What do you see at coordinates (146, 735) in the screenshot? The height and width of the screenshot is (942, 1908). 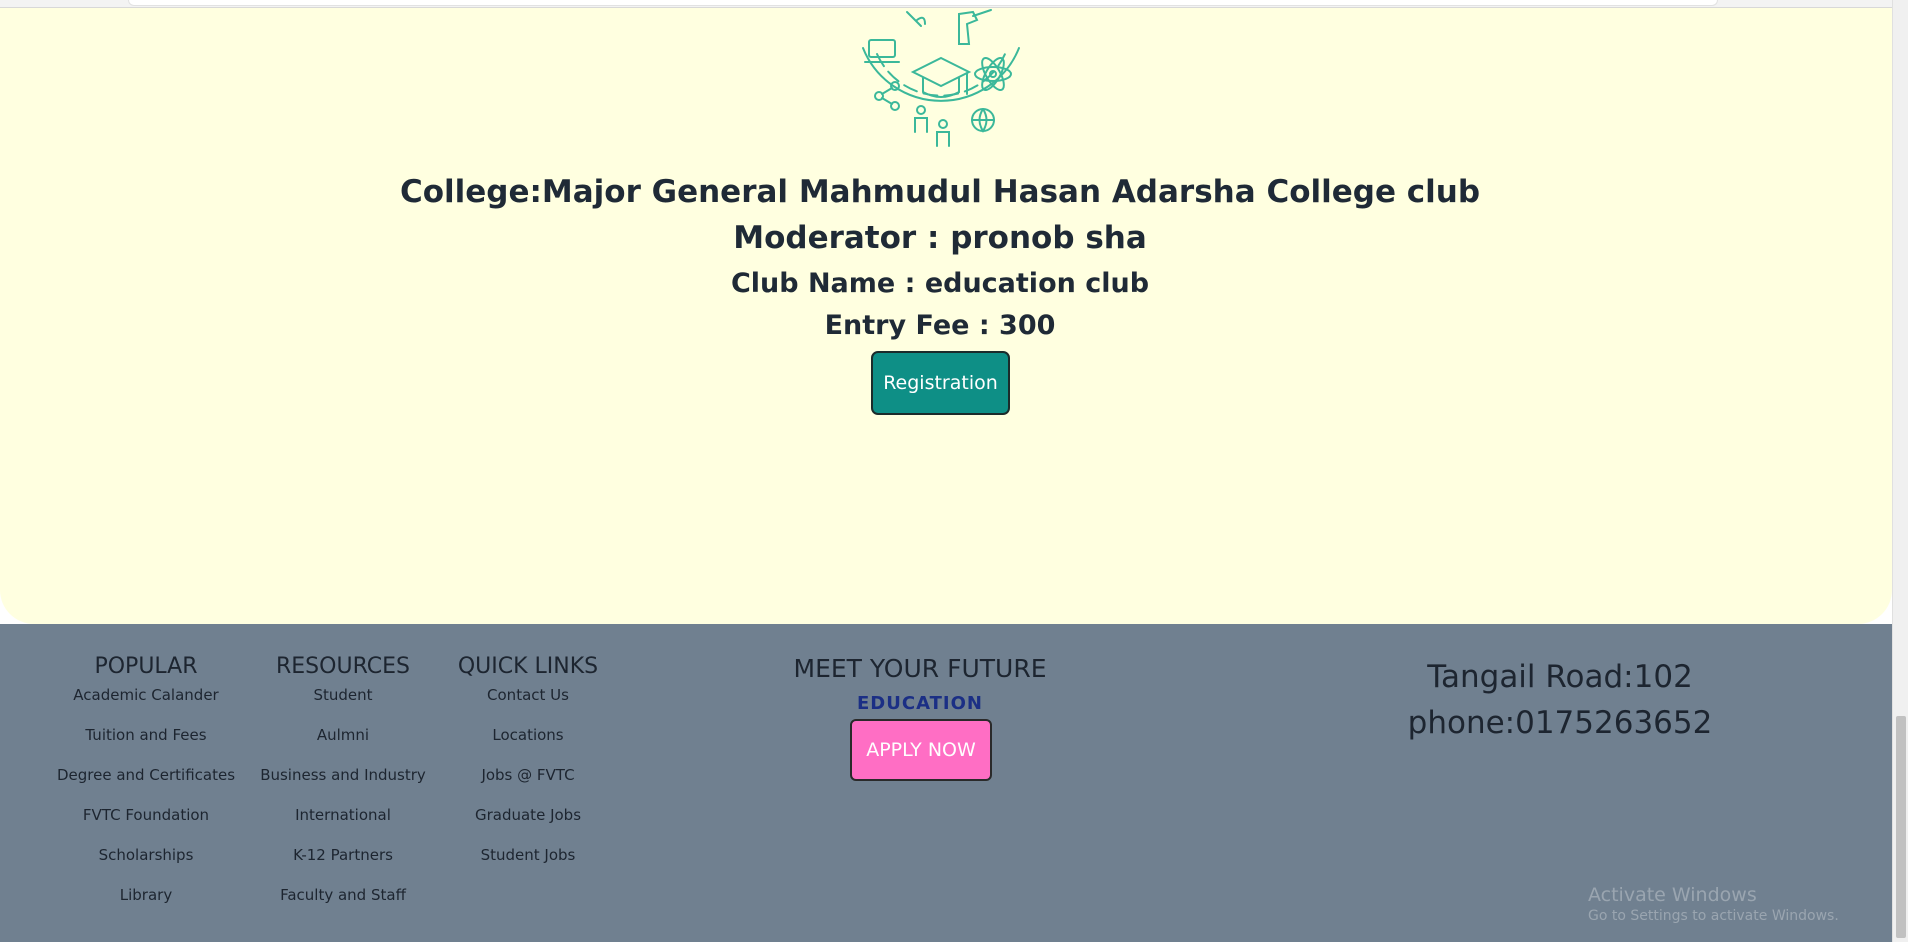 I see `footer-link-tuition-fees: Tuition and Fees` at bounding box center [146, 735].